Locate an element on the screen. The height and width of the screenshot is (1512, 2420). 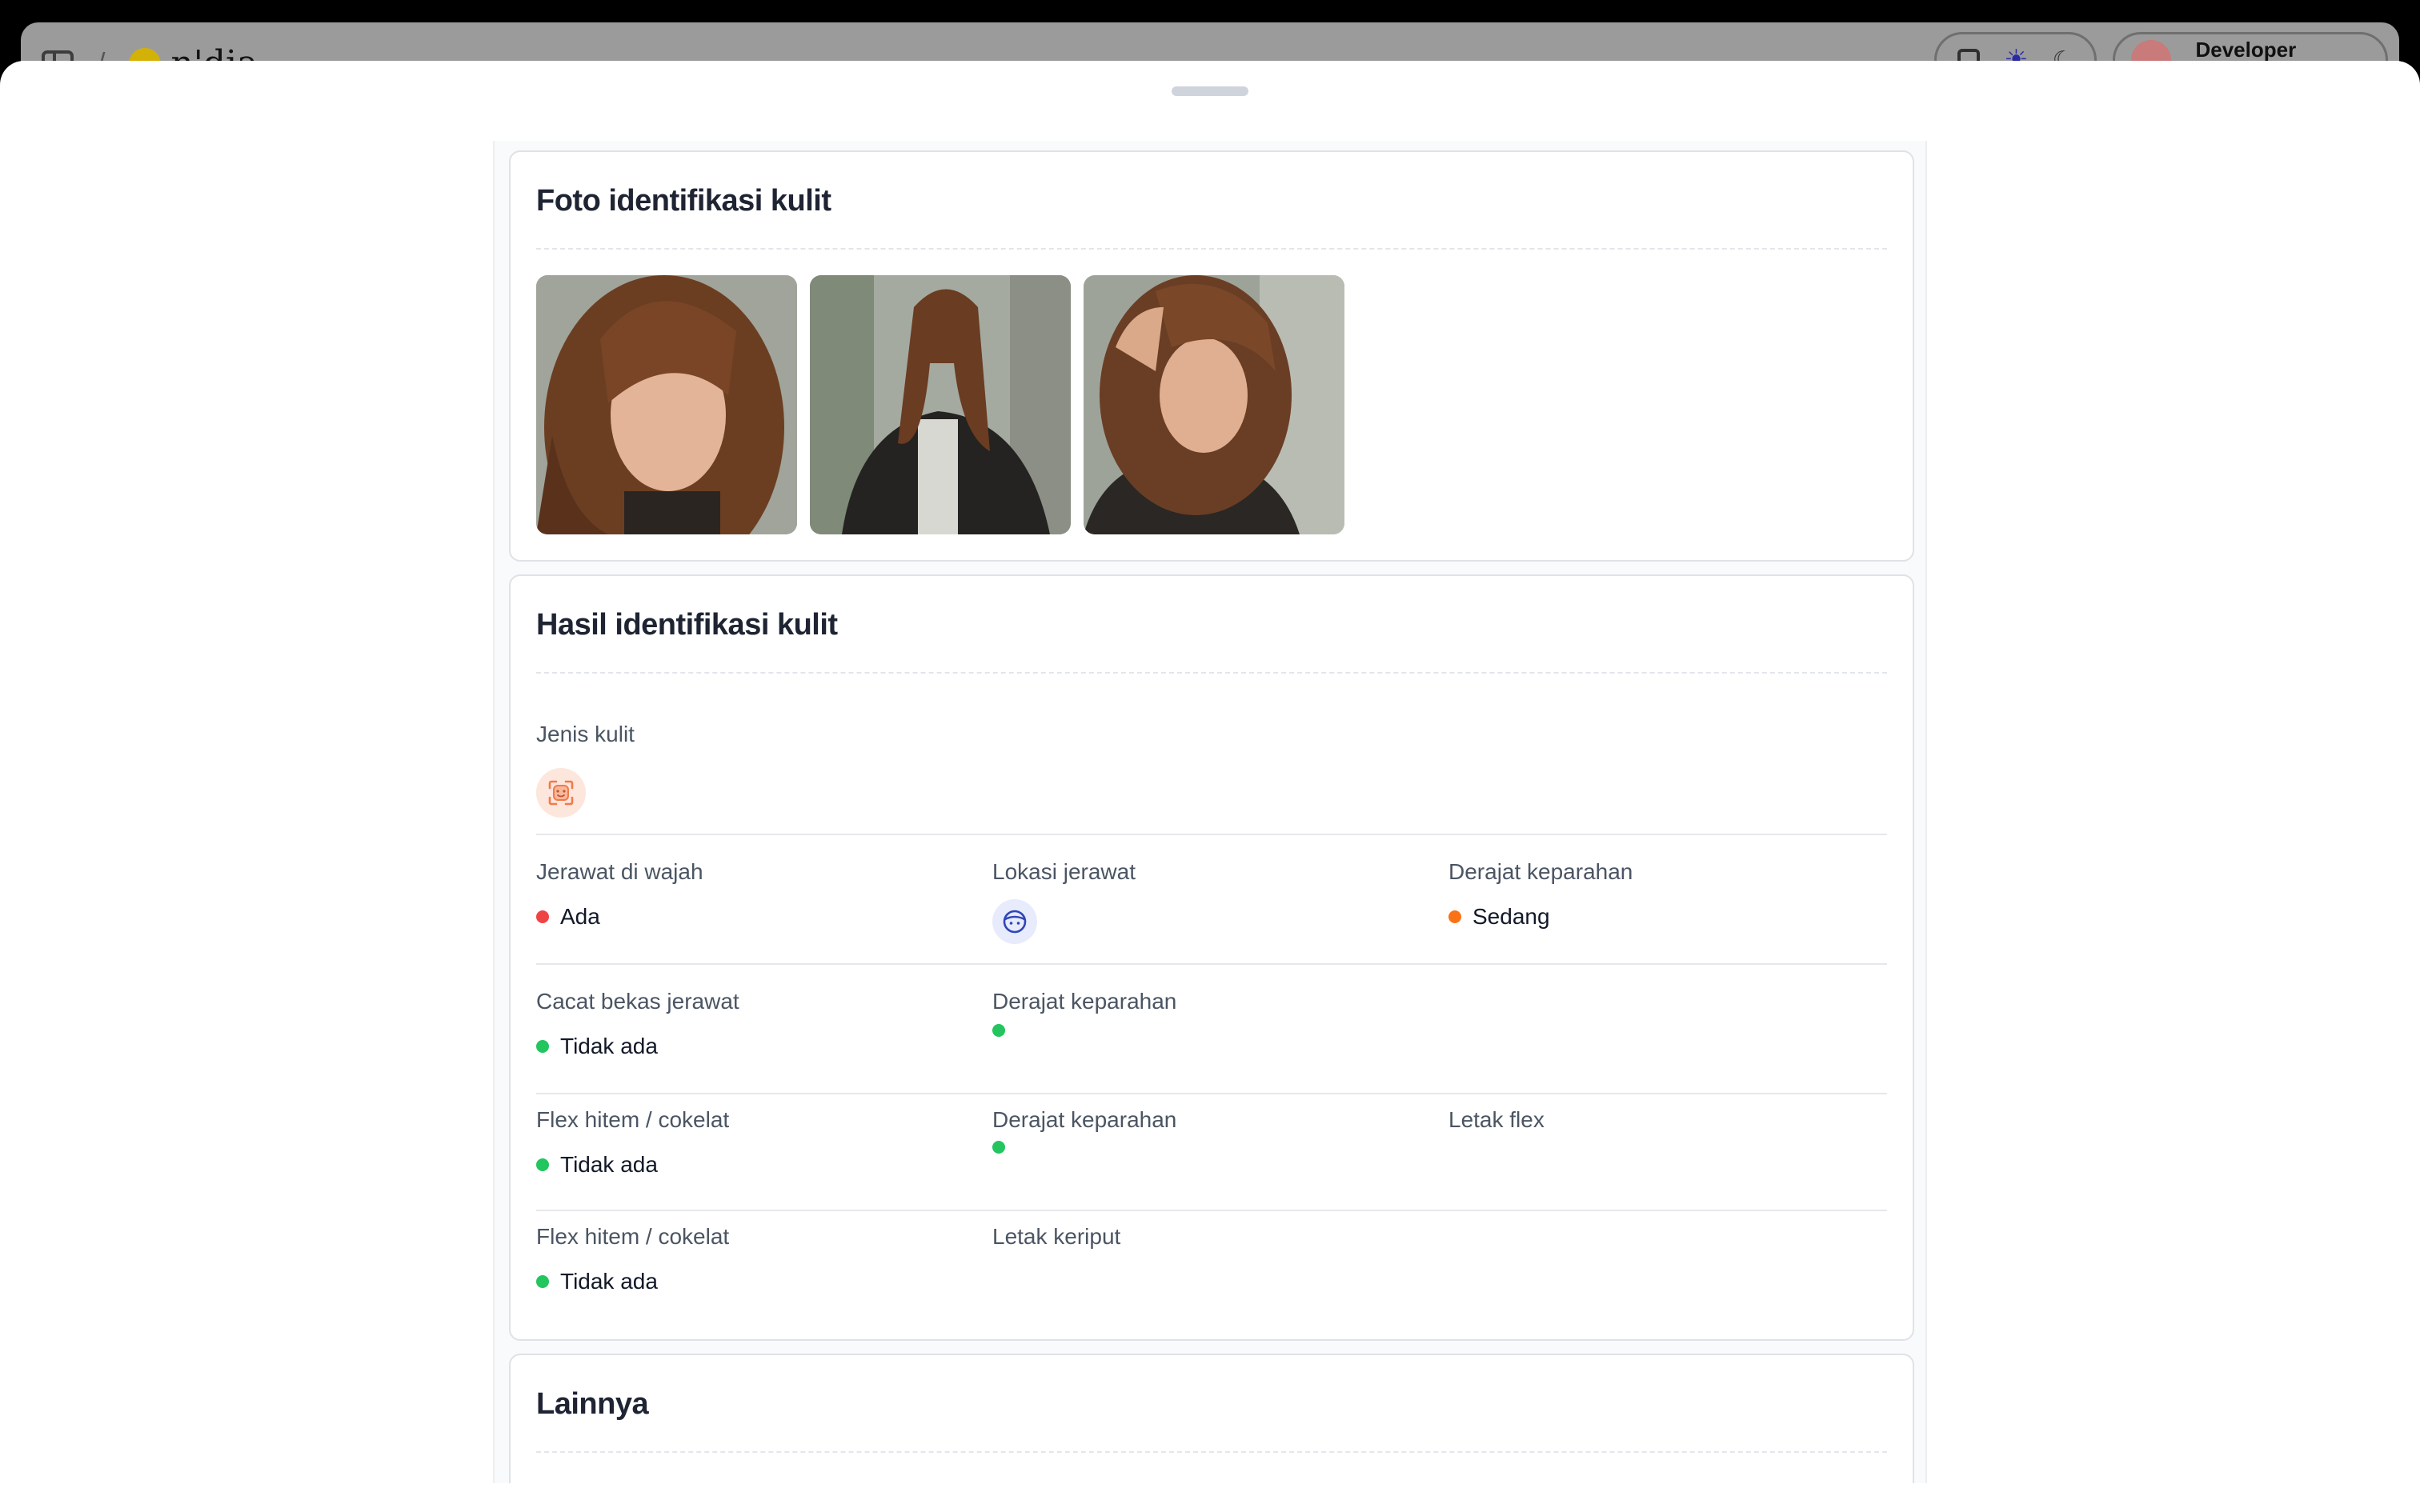
skin-type-badge is located at coordinates (561, 793).